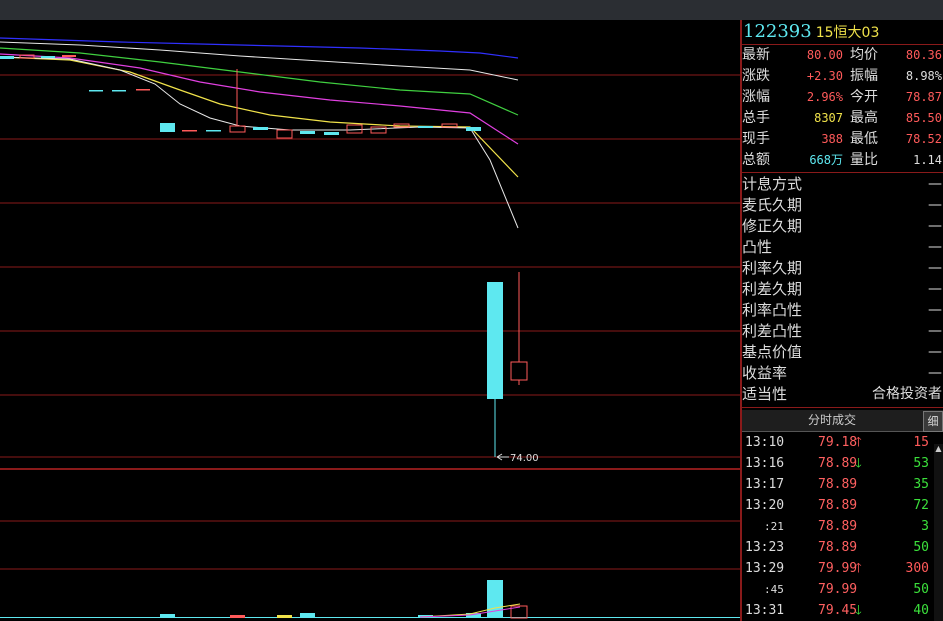 The height and width of the screenshot is (621, 943). I want to click on bond-info-row: 利率久期 —, so click(842, 268).